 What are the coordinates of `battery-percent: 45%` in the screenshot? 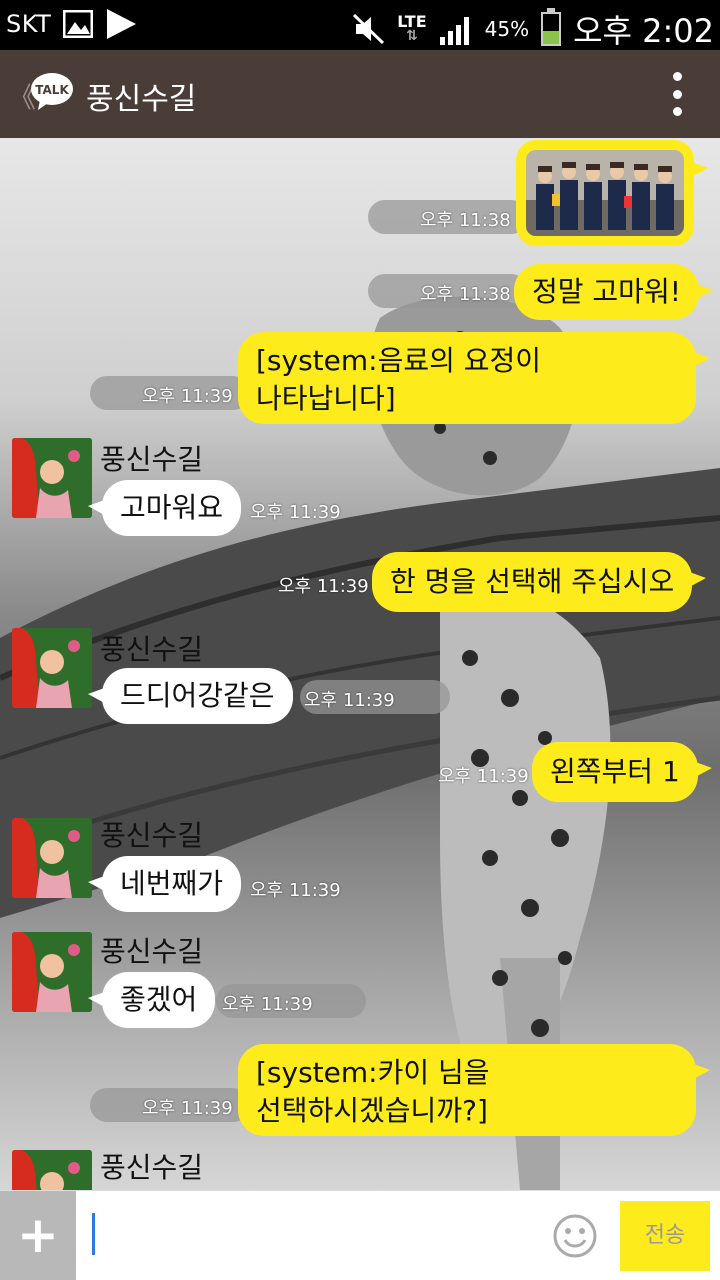 It's located at (507, 29).